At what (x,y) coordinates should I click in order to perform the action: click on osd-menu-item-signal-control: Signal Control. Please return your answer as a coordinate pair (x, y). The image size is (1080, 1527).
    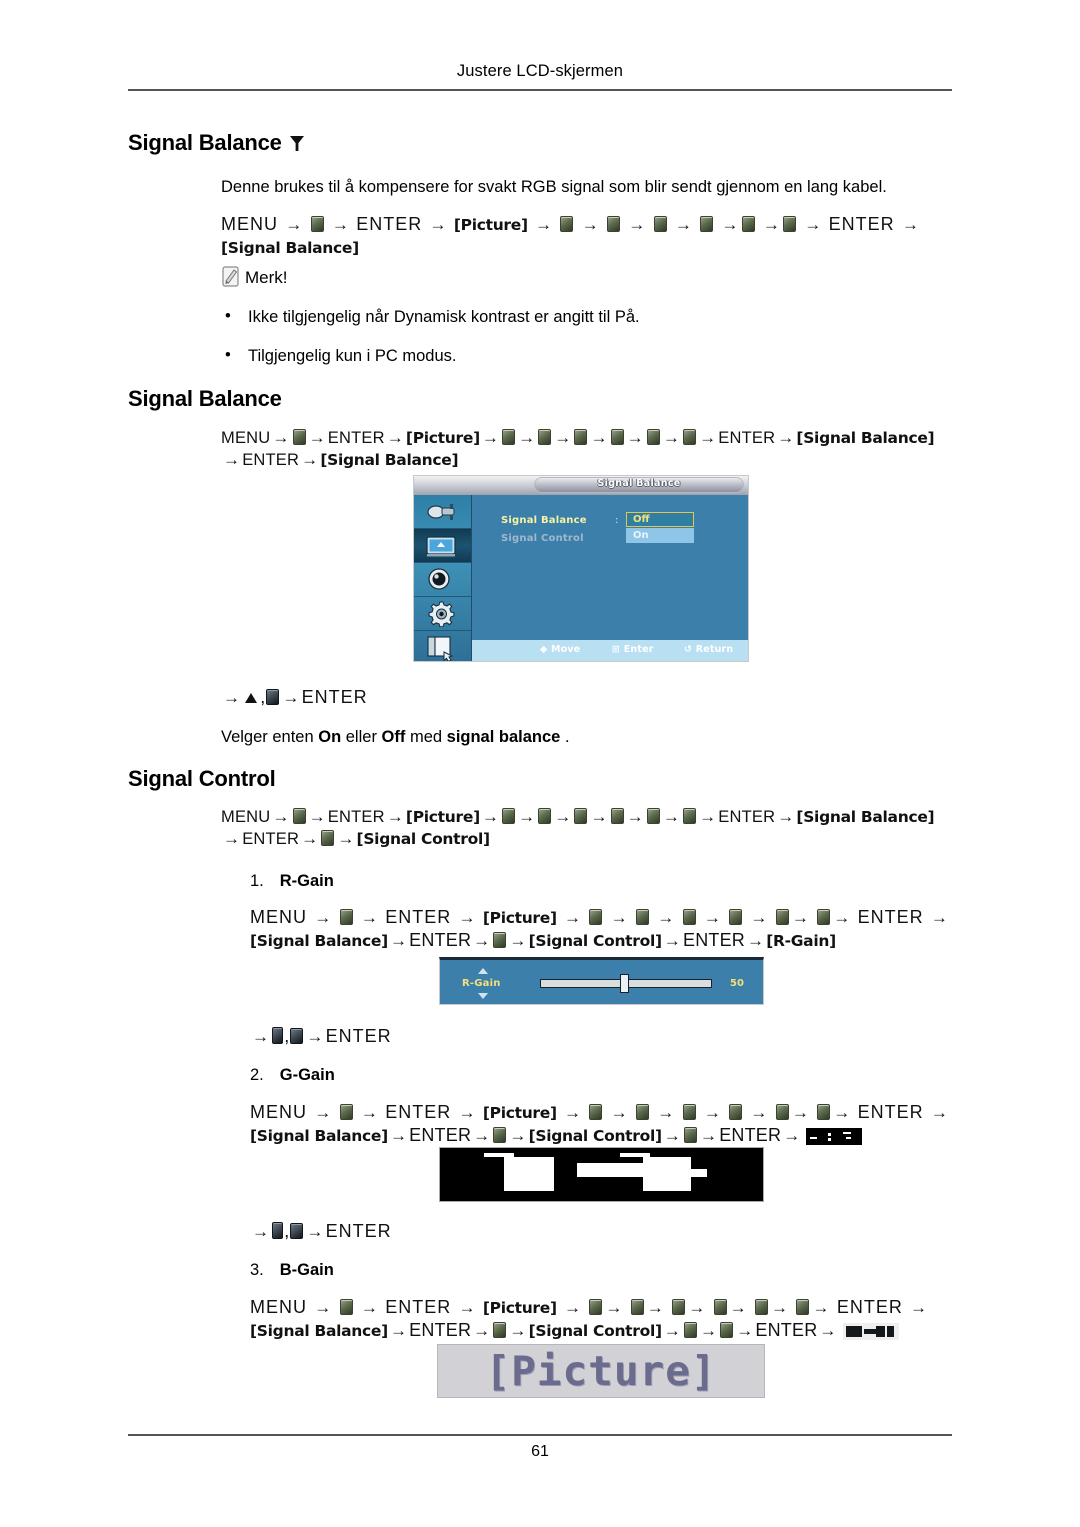
    Looking at the image, I should click on (542, 538).